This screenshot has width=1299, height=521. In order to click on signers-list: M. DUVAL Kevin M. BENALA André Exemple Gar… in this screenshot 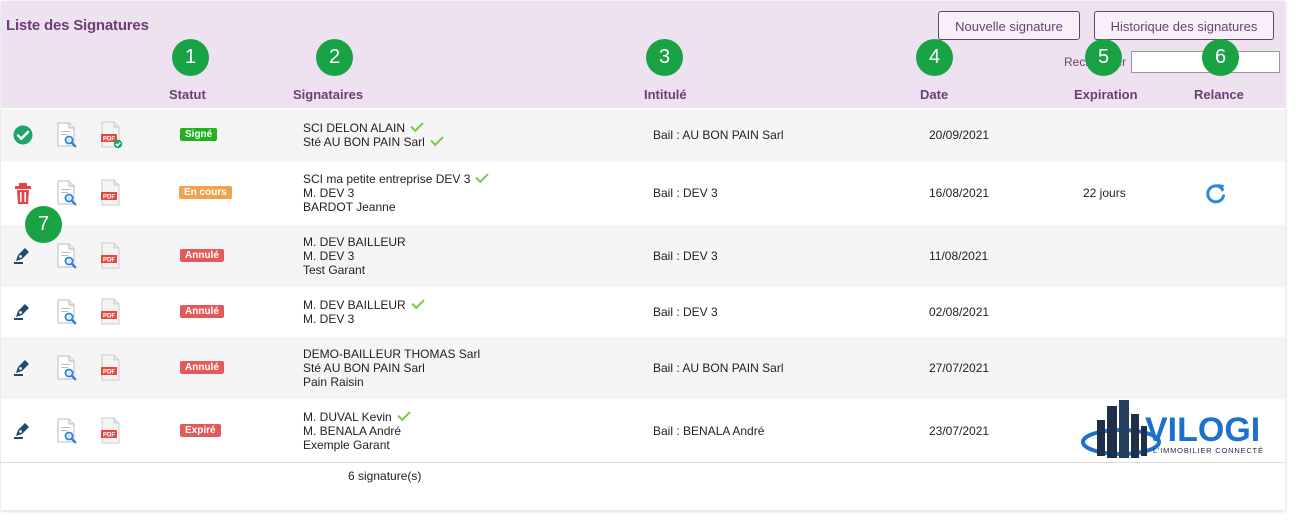, I will do `click(357, 429)`.